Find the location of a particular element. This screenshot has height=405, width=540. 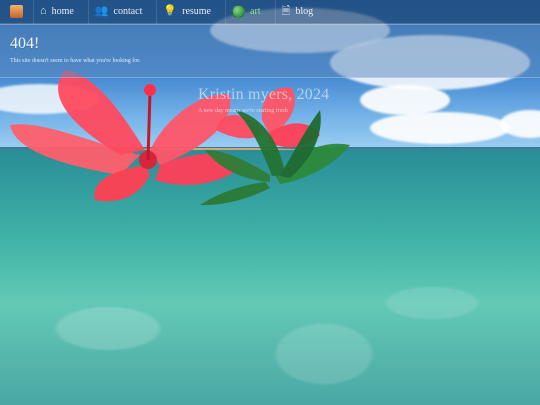

nav-blog: 🗎 blog is located at coordinates (301, 12).